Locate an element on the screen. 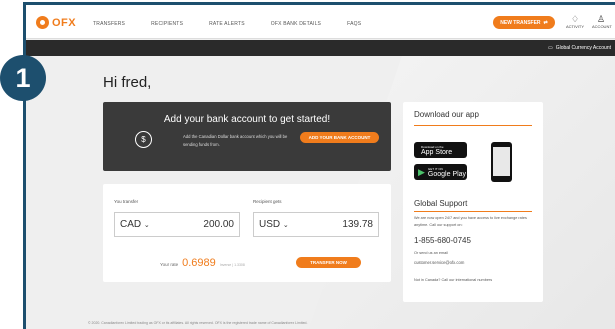 This screenshot has height=329, width=615. logo-icon is located at coordinates (42, 22).